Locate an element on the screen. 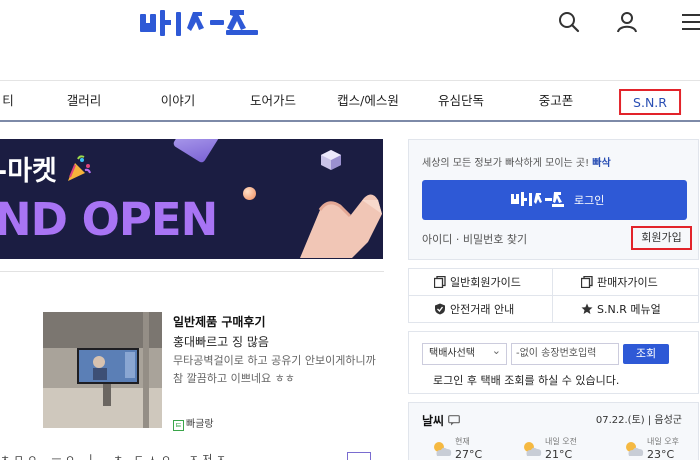 The width and height of the screenshot is (700, 460). tracking-number-input: -없이 송장번호입력 is located at coordinates (565, 354).